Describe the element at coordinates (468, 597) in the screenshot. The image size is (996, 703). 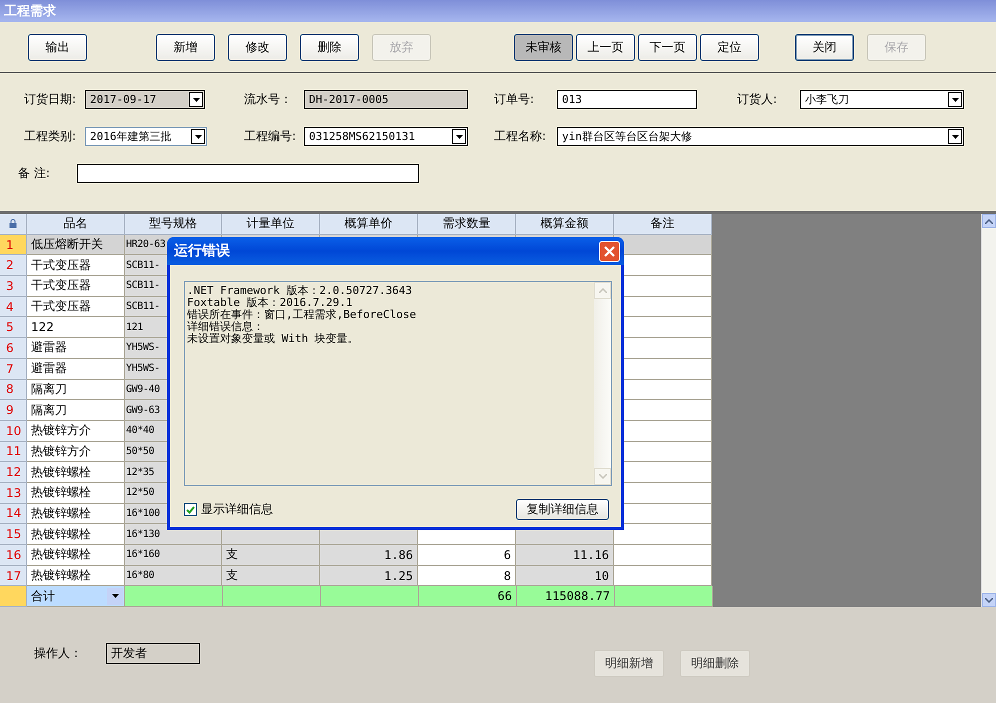
I see `total-quantity: 66` at that location.